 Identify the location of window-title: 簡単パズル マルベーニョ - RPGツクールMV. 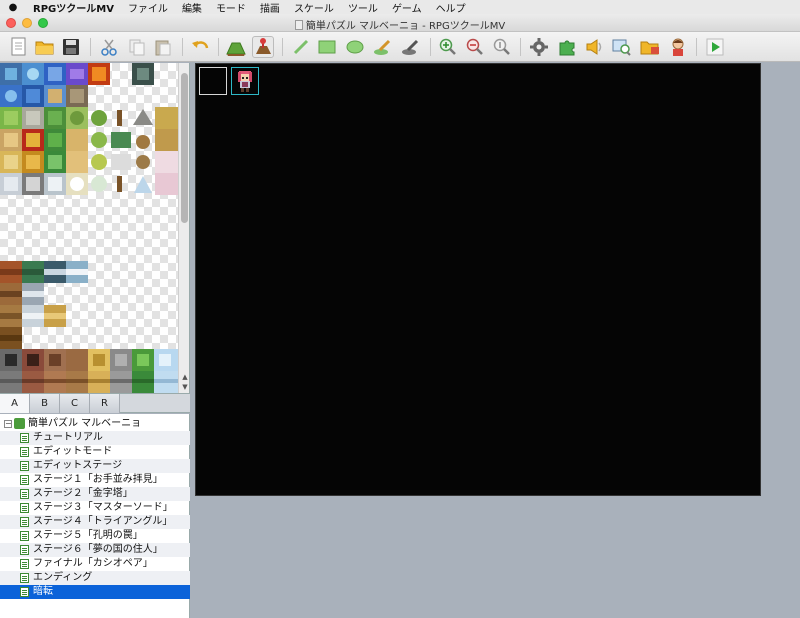
(400, 24).